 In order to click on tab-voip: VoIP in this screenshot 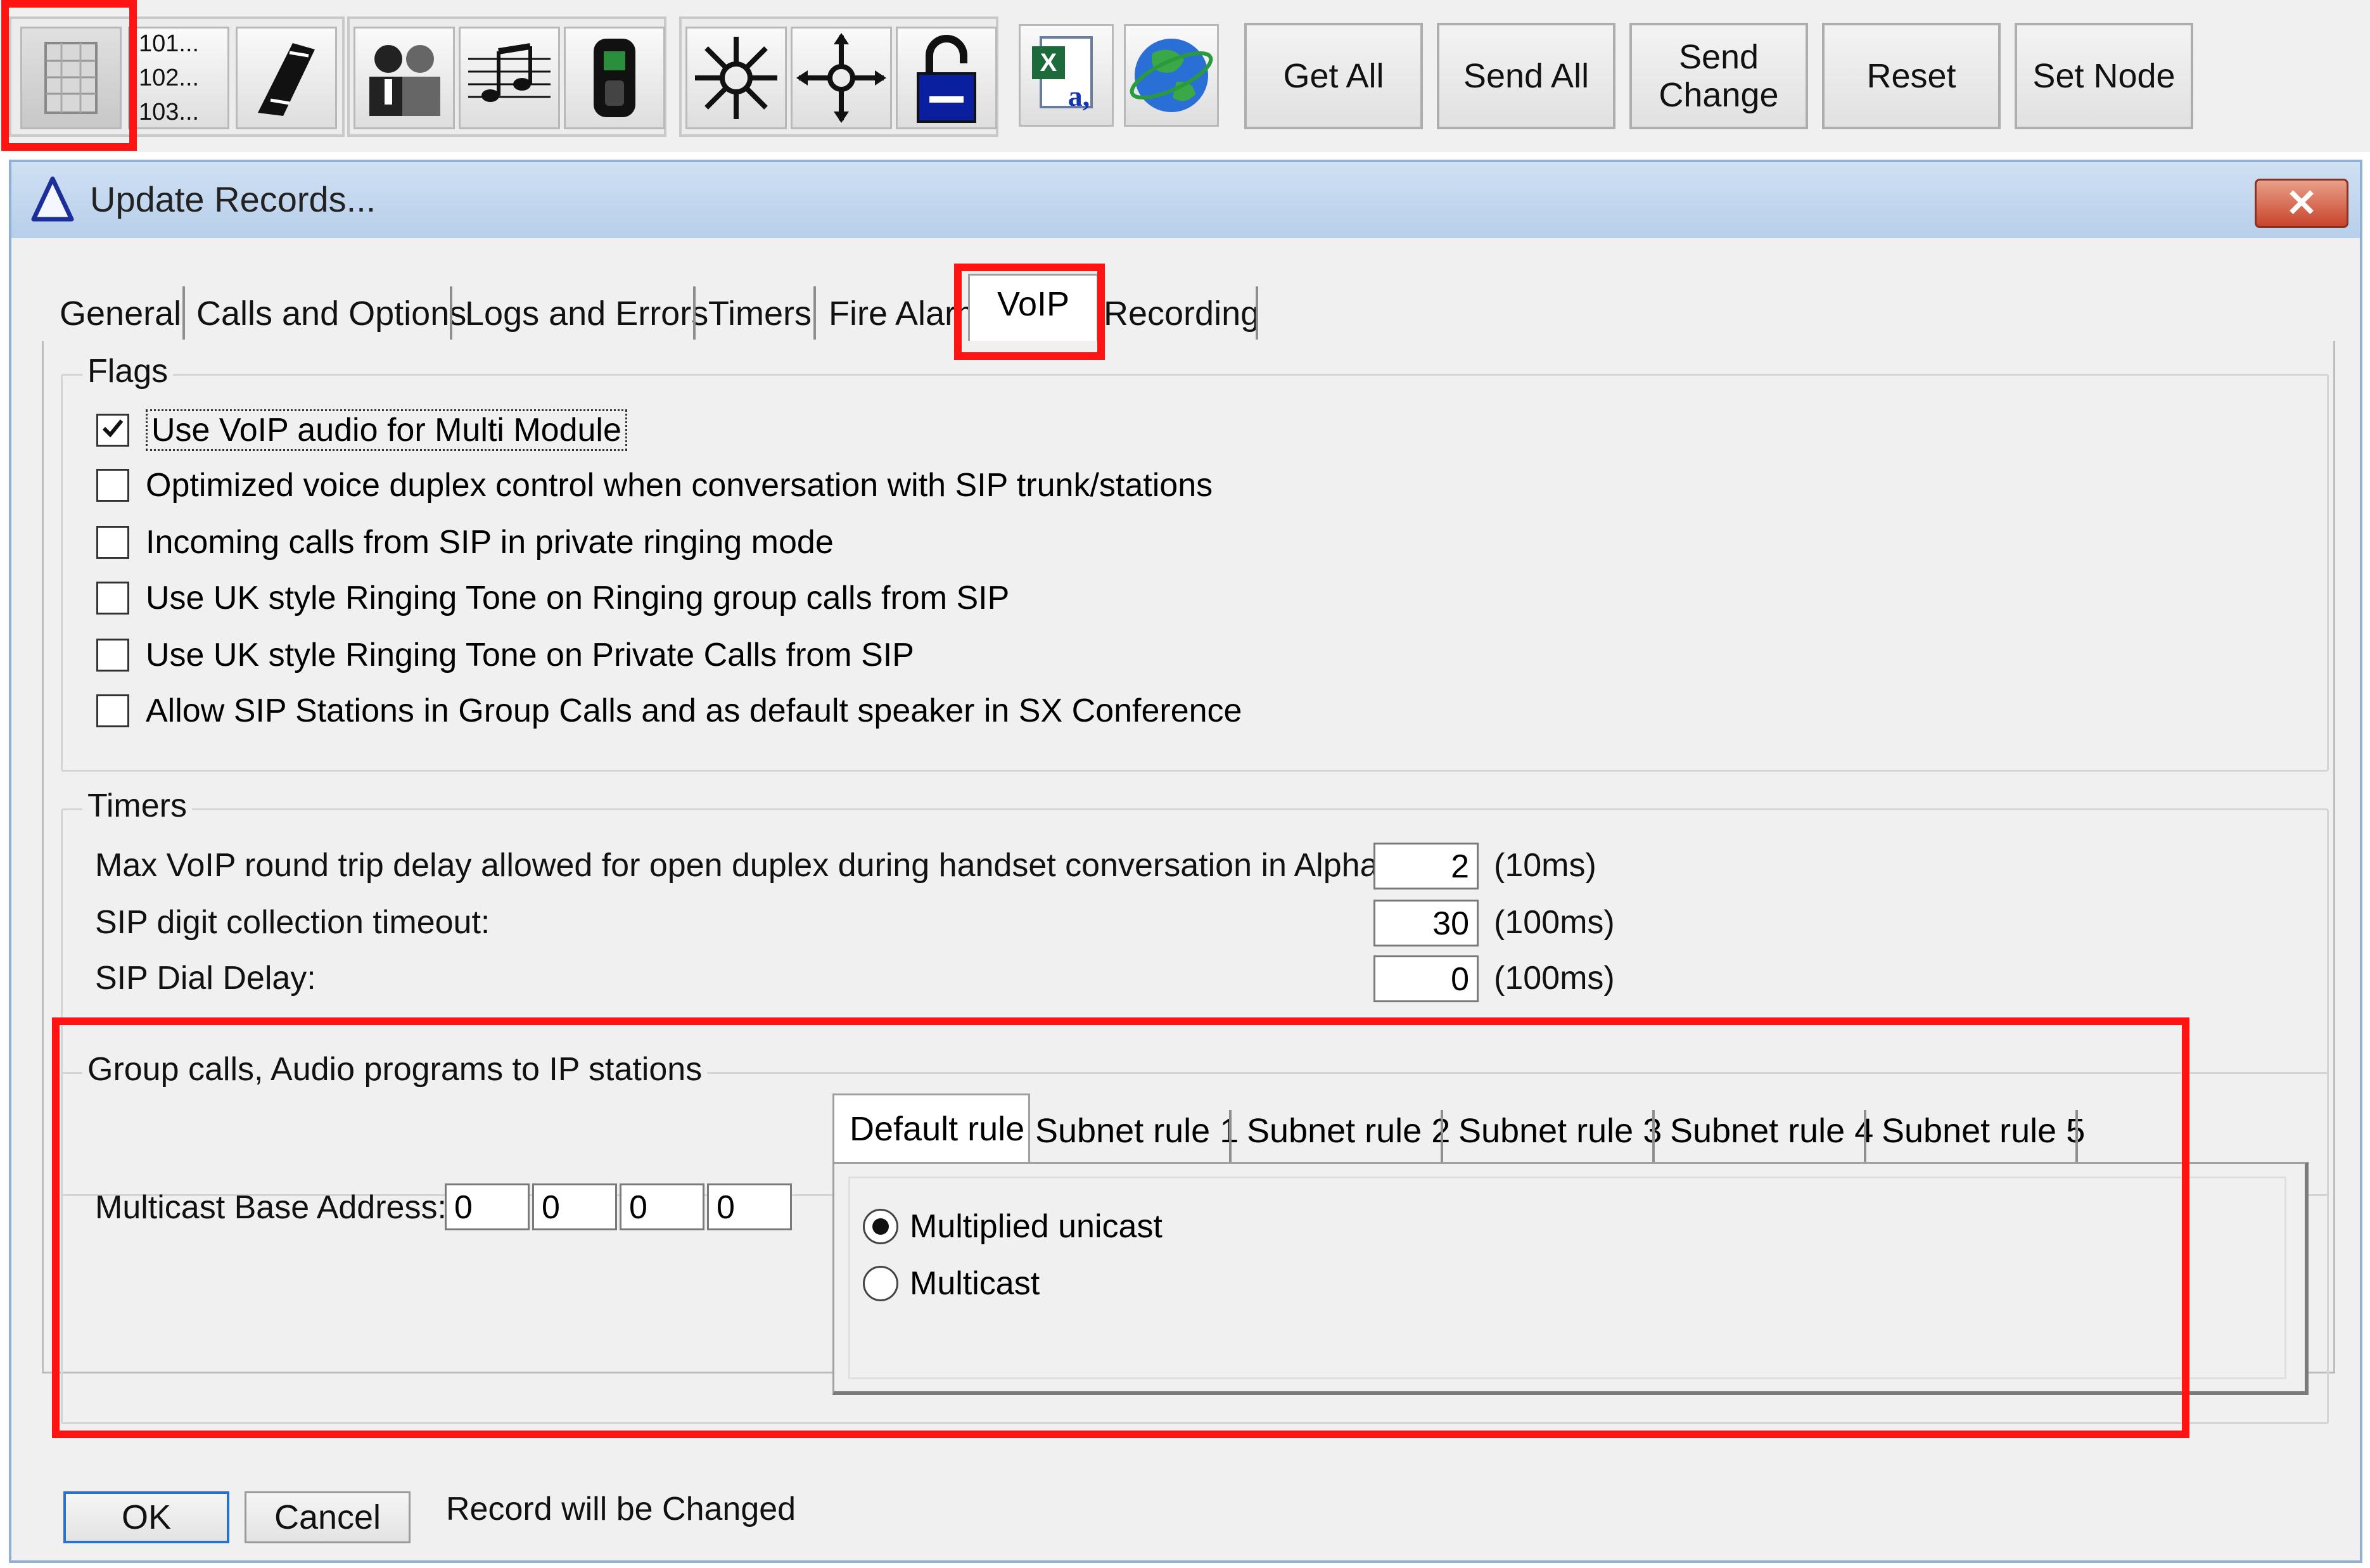, I will do `click(1033, 308)`.